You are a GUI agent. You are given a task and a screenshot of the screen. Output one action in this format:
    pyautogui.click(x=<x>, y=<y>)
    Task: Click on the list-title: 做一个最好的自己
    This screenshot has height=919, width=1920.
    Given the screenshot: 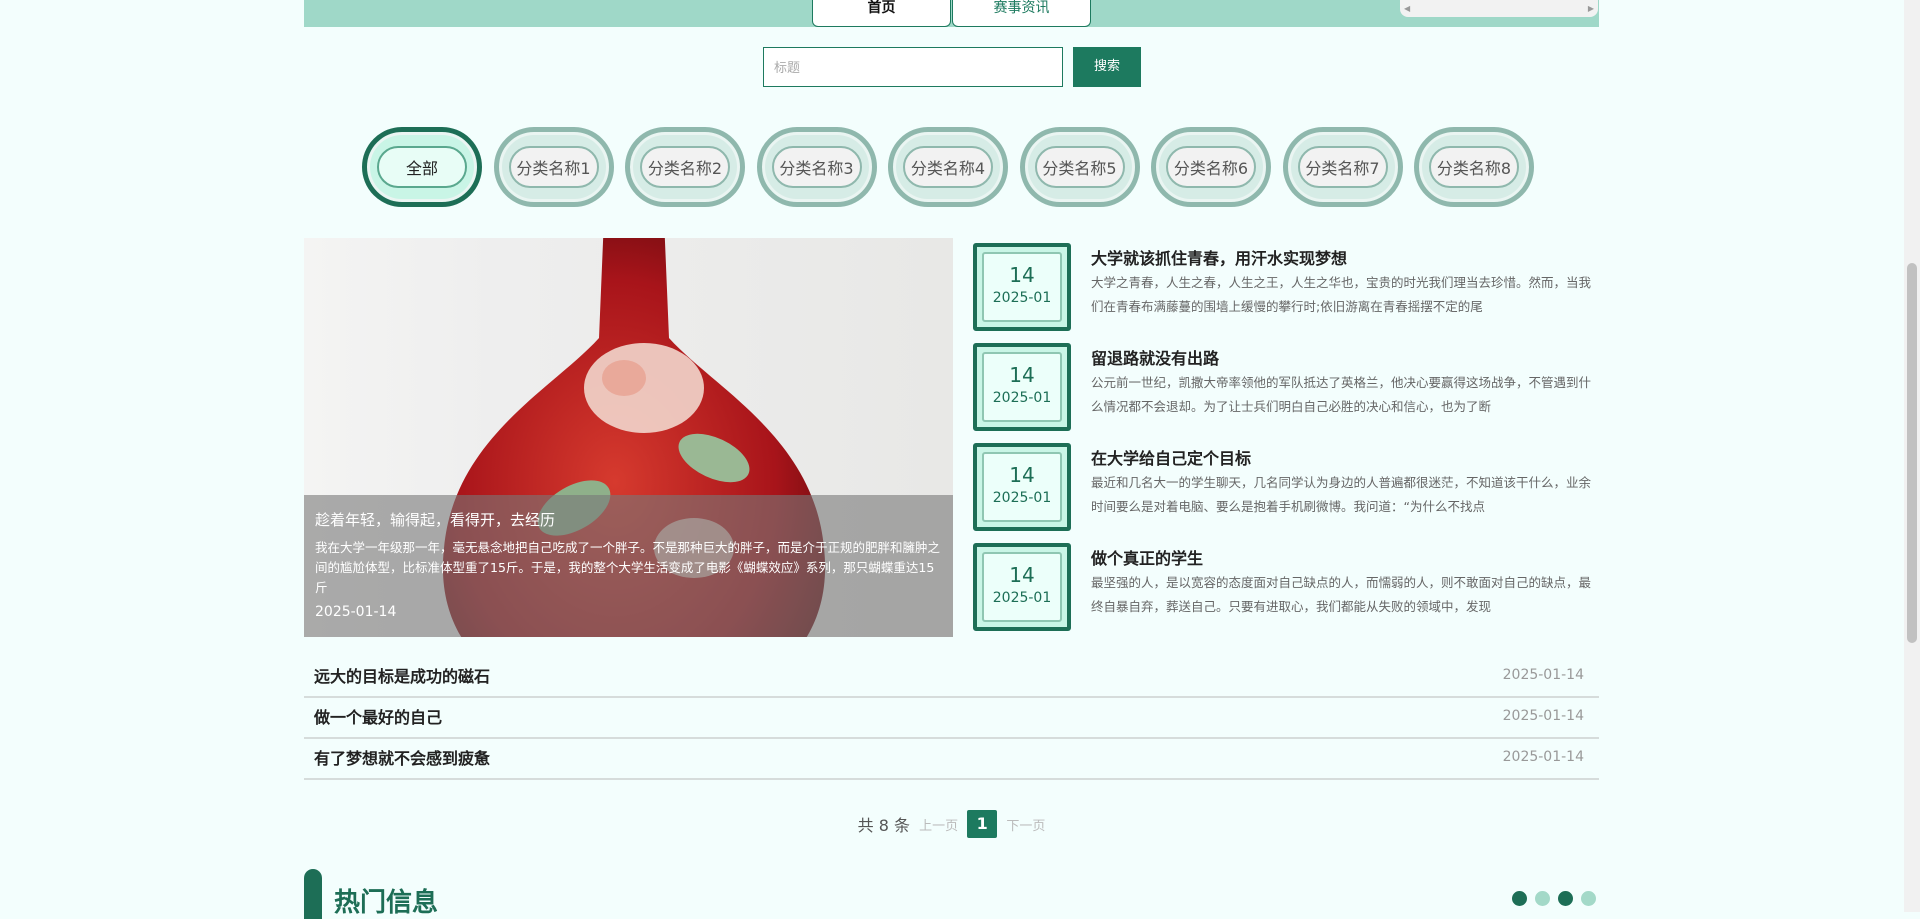 What is the action you would take?
    pyautogui.click(x=378, y=716)
    